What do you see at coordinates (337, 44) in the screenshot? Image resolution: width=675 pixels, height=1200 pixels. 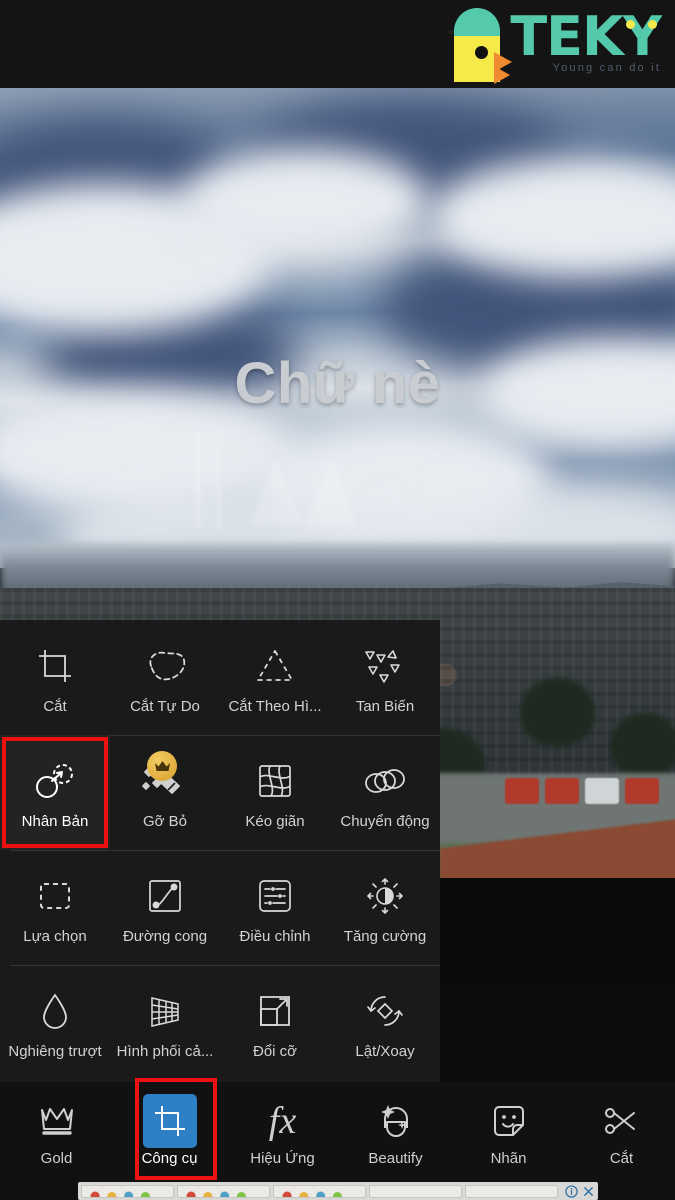 I see `header-logo-bar: TEKY Young can do it` at bounding box center [337, 44].